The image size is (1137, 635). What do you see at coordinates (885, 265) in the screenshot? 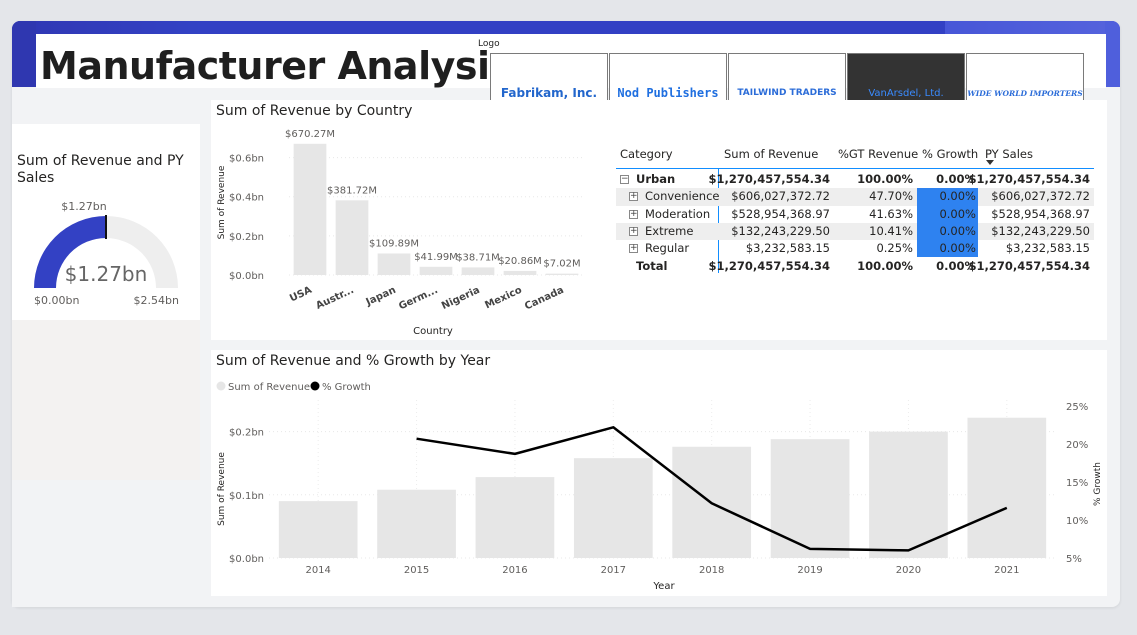
I see `matrix-total-cell: 100.00%` at bounding box center [885, 265].